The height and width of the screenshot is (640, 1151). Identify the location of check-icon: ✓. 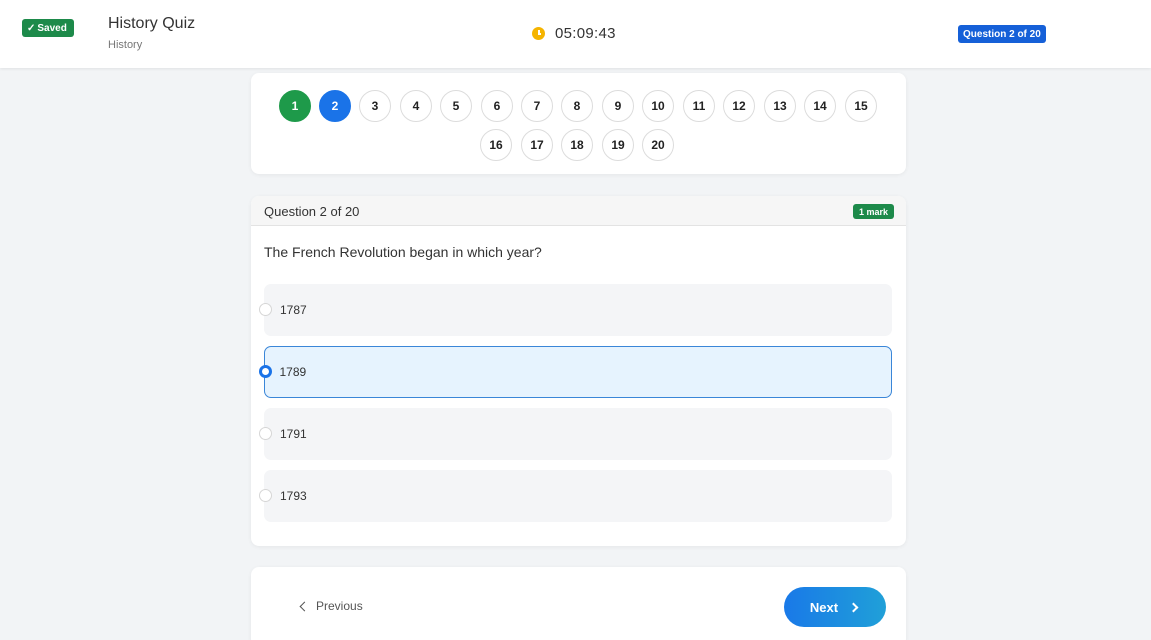
(31, 28).